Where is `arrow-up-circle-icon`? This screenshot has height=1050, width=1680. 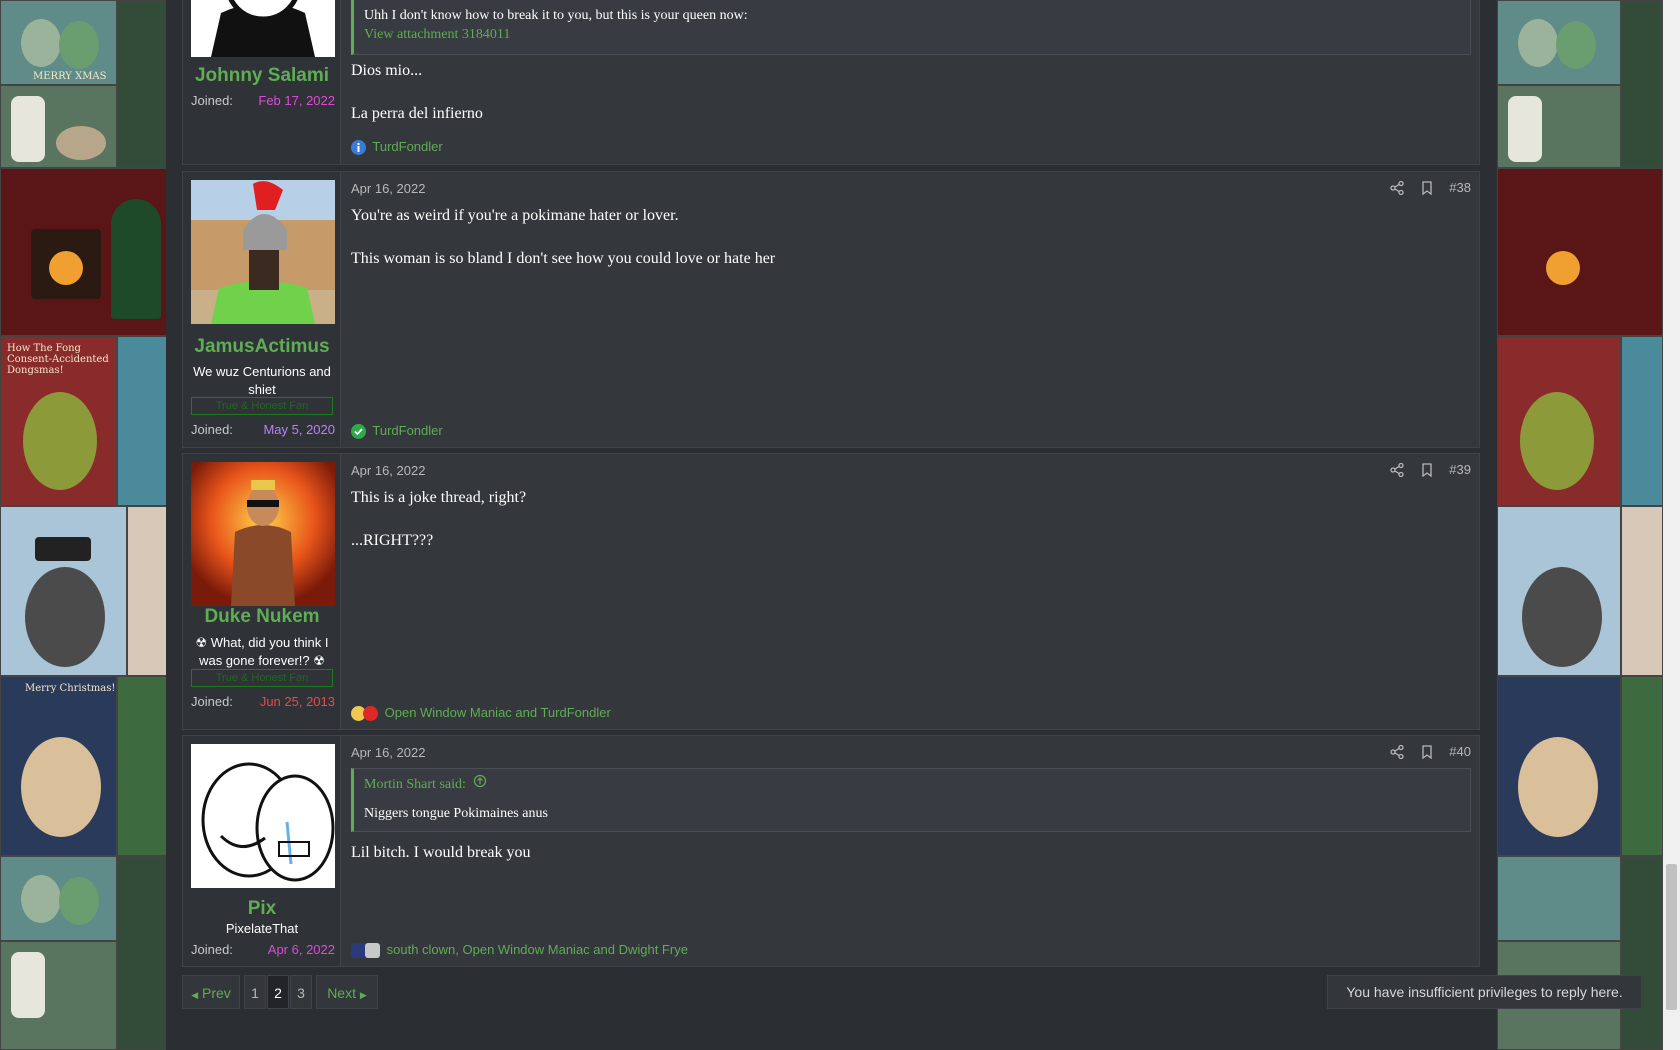 arrow-up-circle-icon is located at coordinates (480, 785).